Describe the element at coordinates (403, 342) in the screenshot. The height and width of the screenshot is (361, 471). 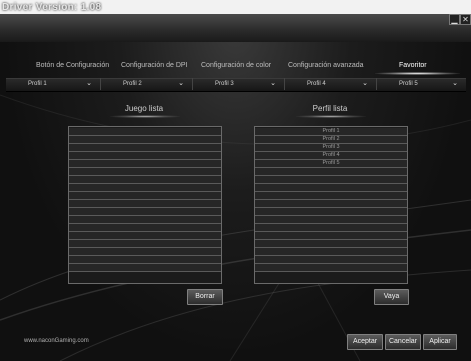
I see `cancel-button: Cancelar` at that location.